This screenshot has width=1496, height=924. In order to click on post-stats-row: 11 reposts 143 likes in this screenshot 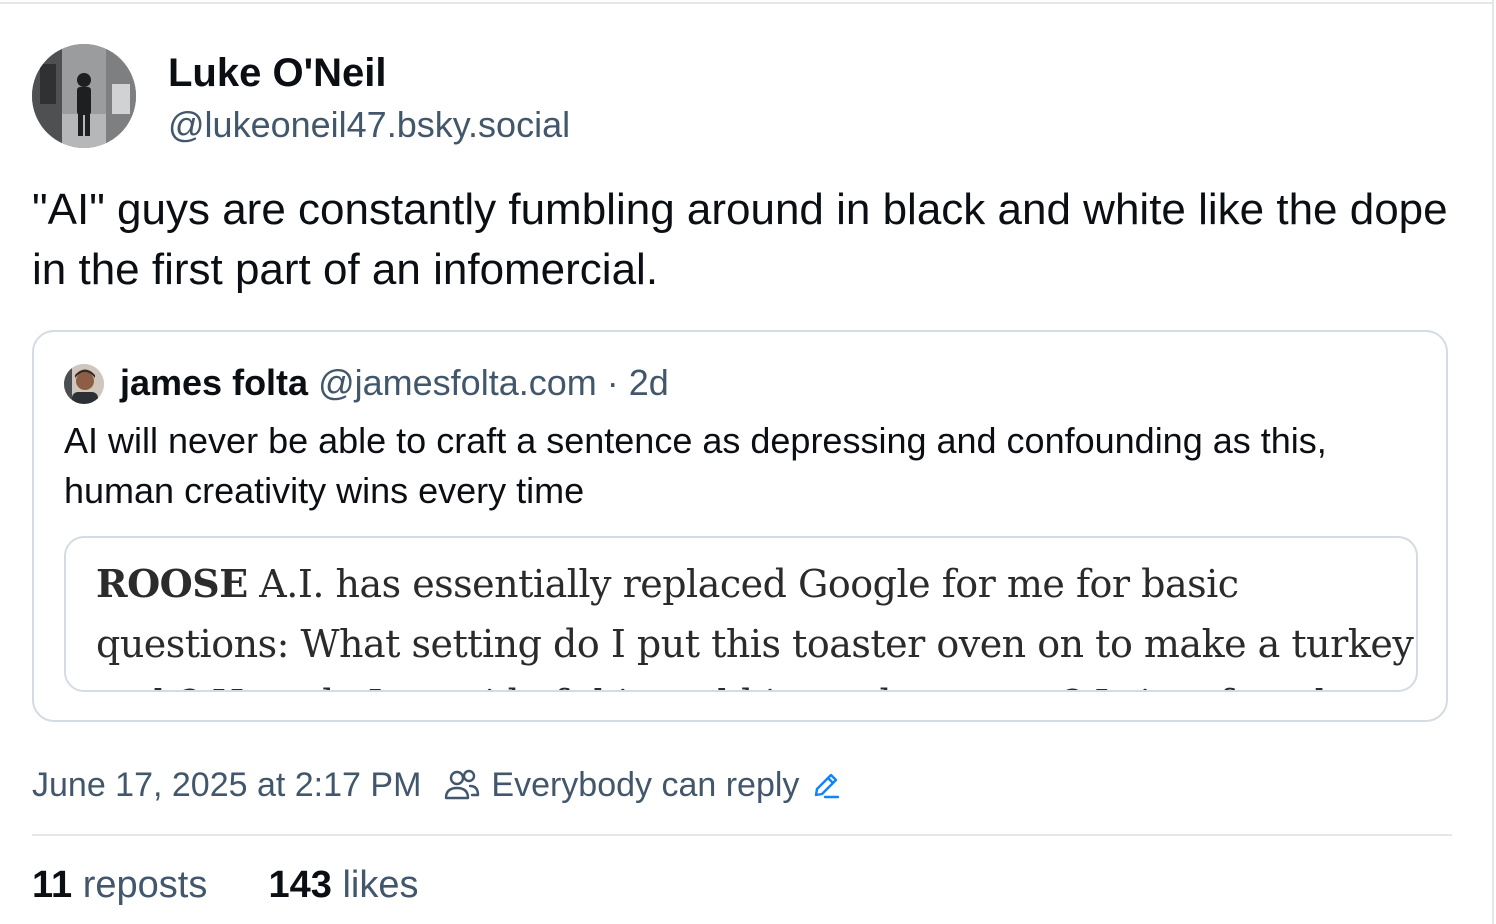, I will do `click(225, 885)`.